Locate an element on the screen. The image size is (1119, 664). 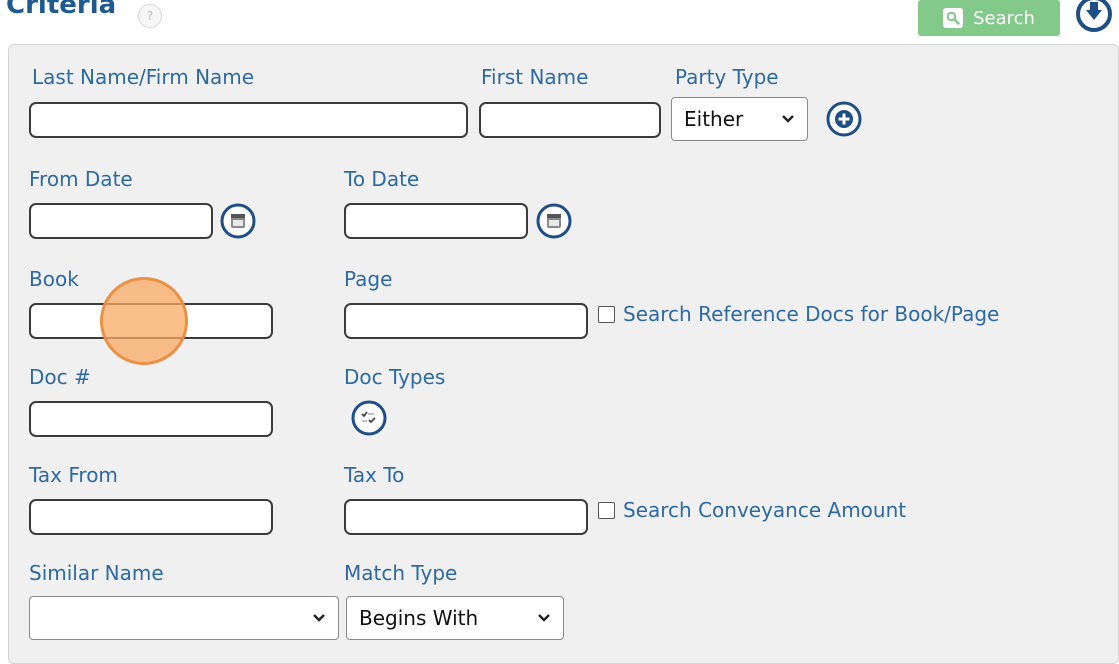
match-type-select: Begins With is located at coordinates (455, 618).